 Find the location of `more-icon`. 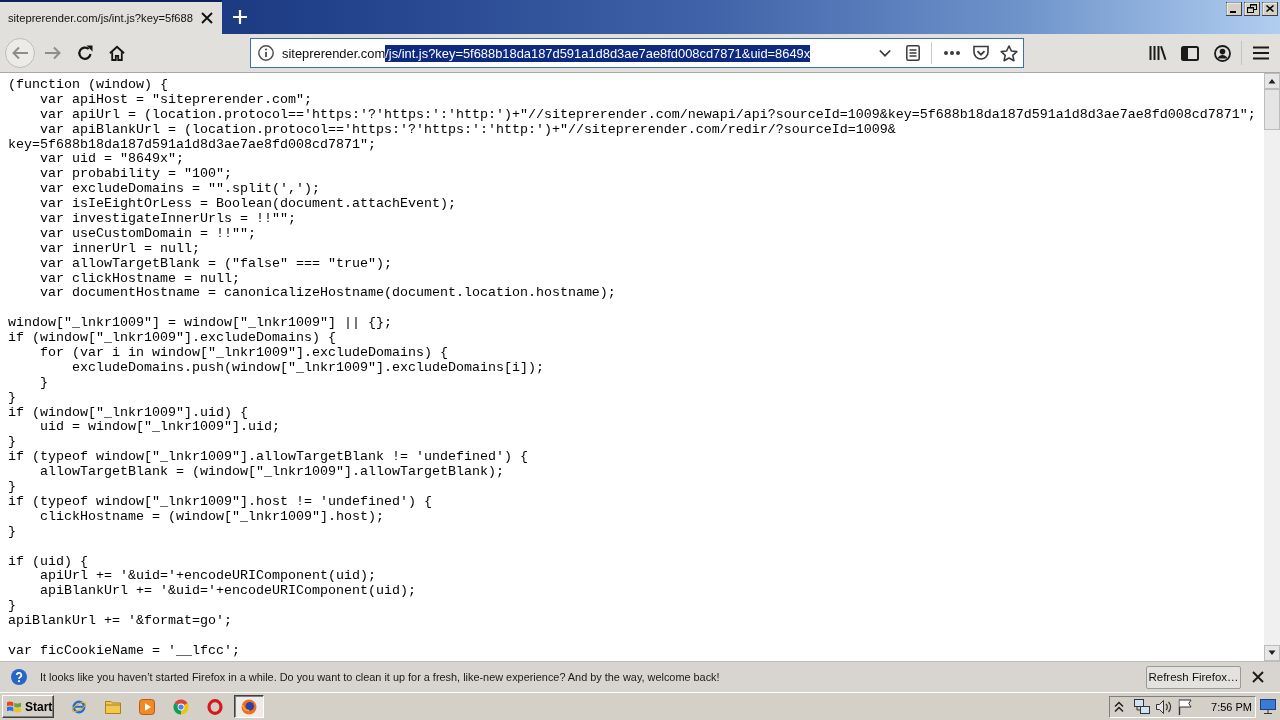

more-icon is located at coordinates (952, 53).